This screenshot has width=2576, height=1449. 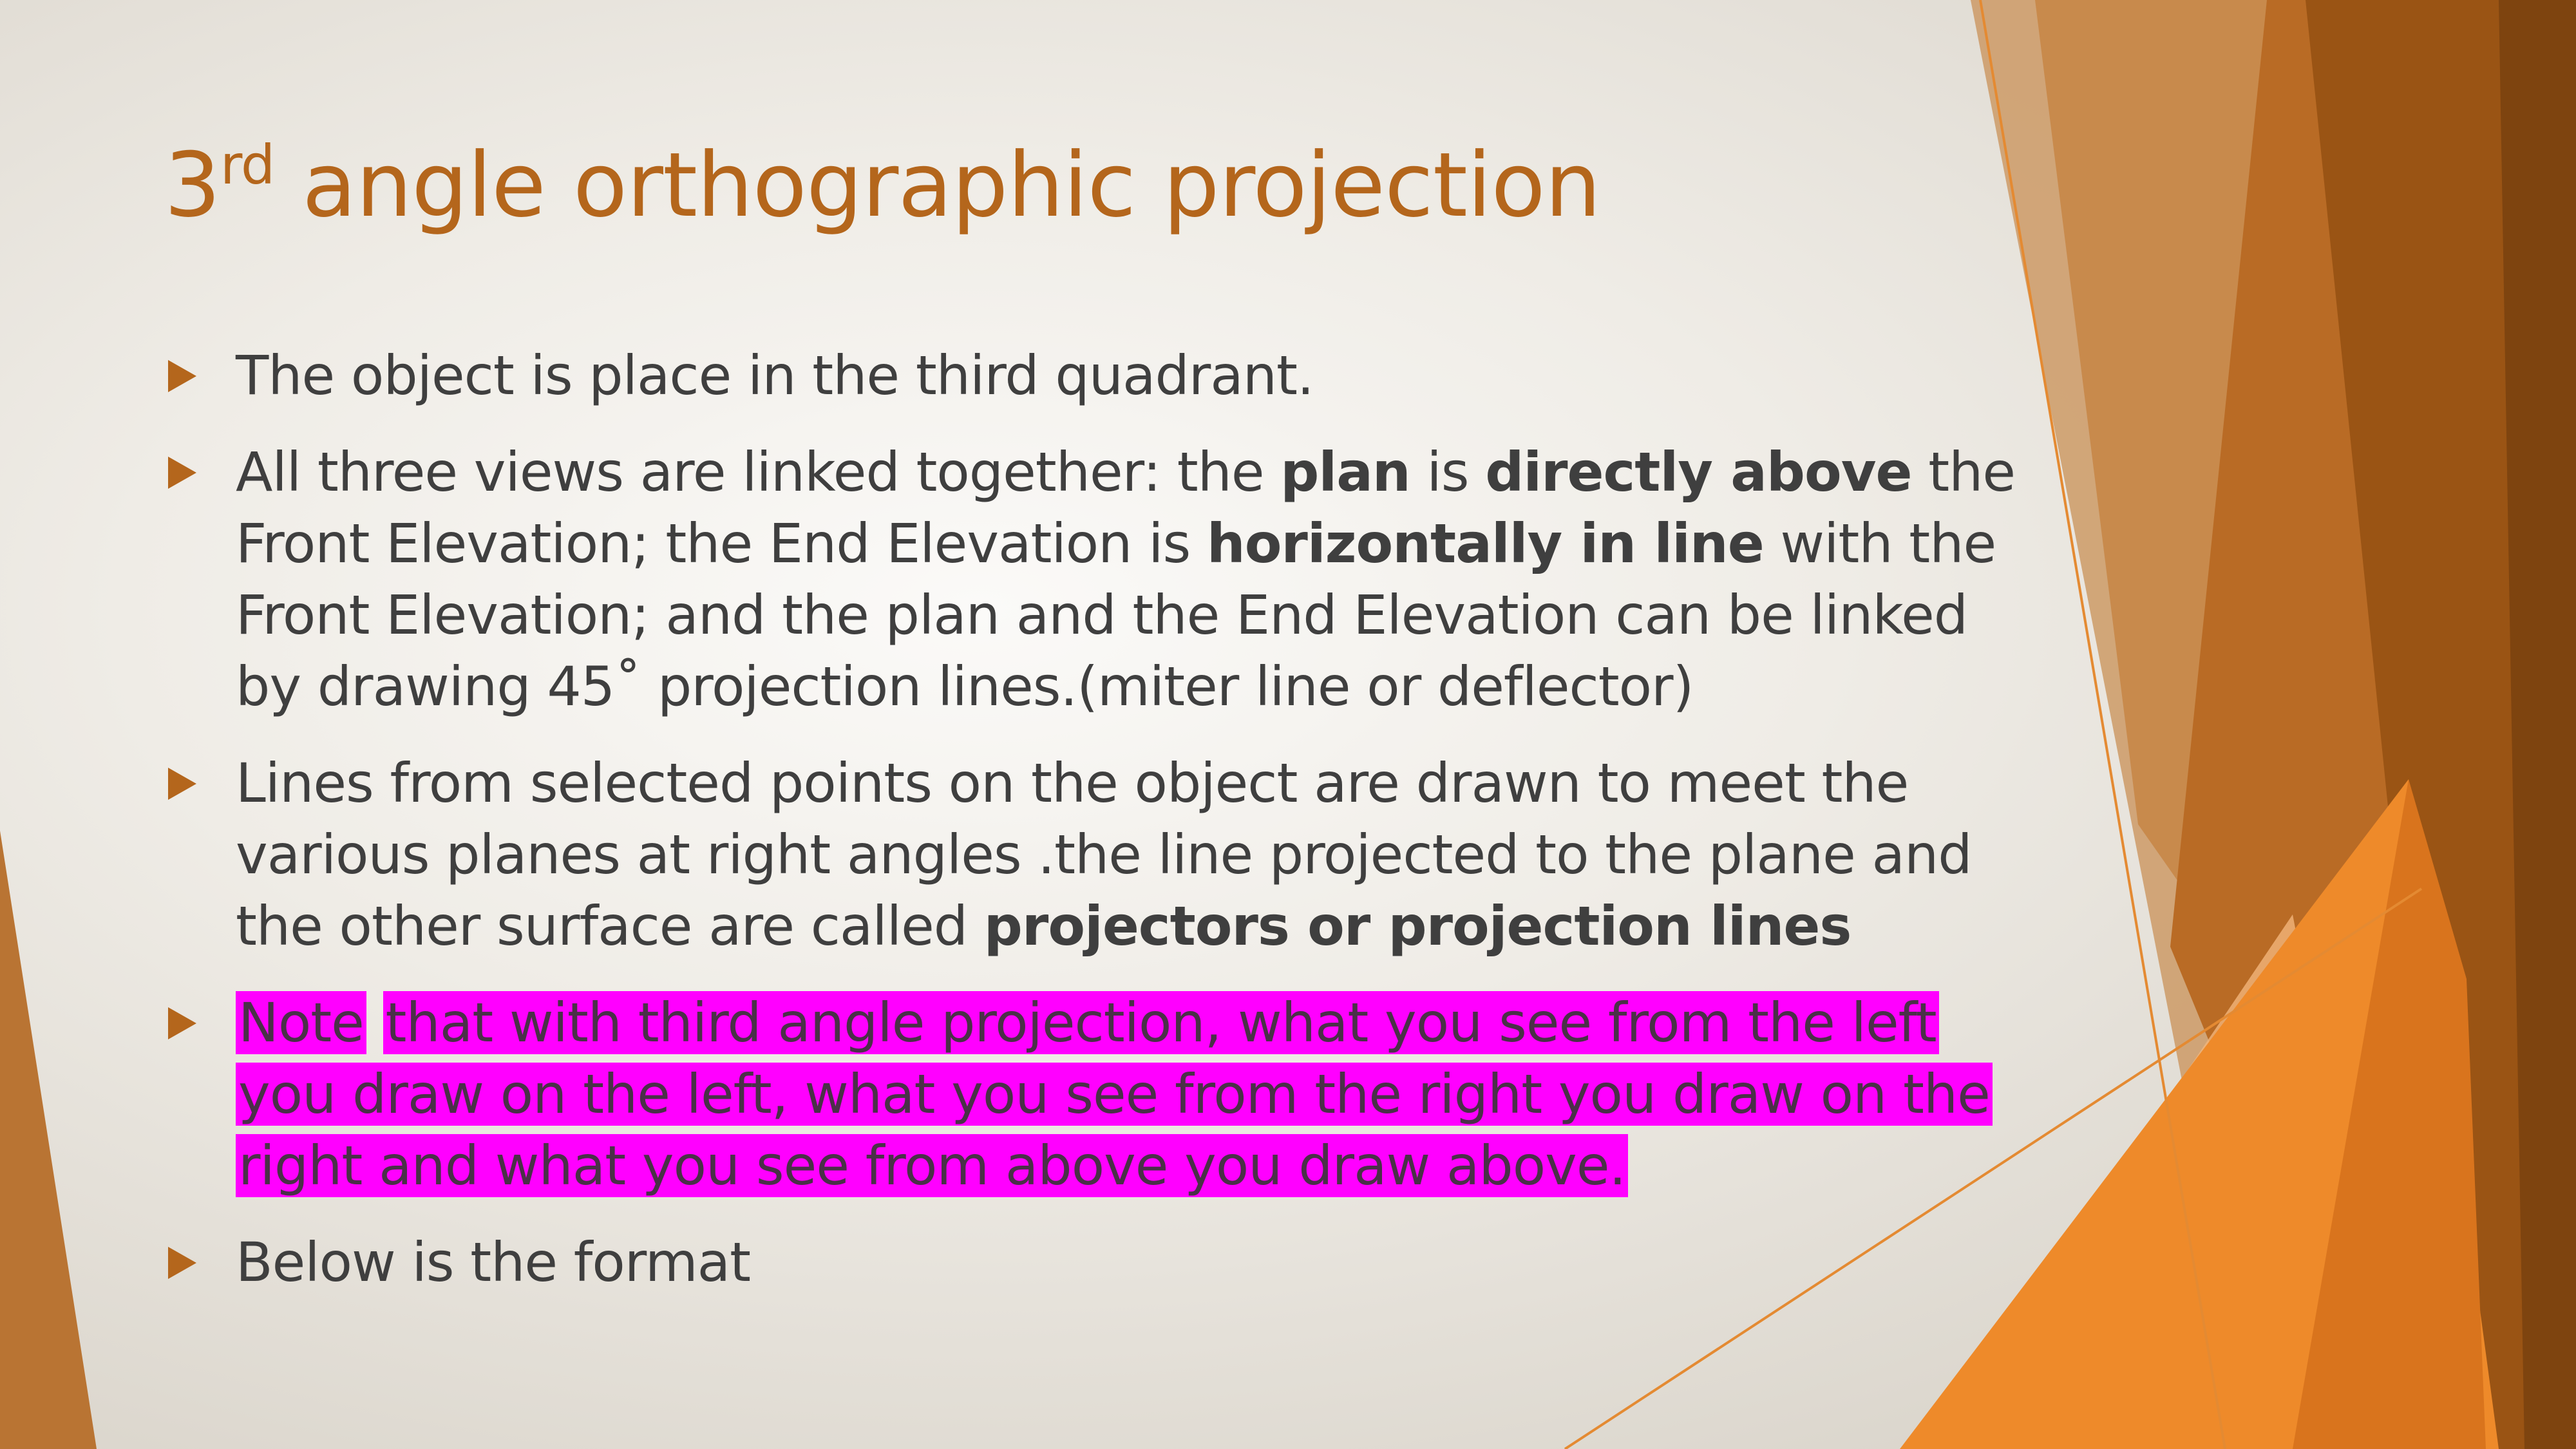 What do you see at coordinates (938, 185) in the screenshot?
I see `title-rest: angle orthographic projection` at bounding box center [938, 185].